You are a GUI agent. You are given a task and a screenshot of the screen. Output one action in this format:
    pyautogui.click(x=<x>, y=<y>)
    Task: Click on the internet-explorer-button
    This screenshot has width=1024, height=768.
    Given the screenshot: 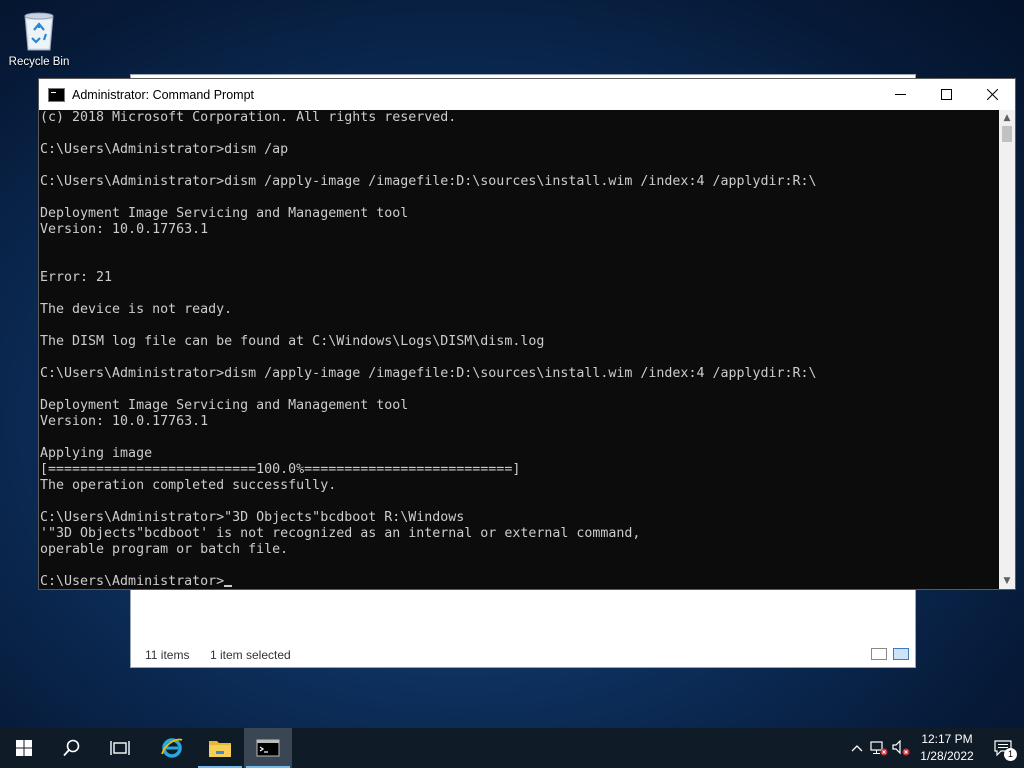 What is the action you would take?
    pyautogui.click(x=172, y=748)
    